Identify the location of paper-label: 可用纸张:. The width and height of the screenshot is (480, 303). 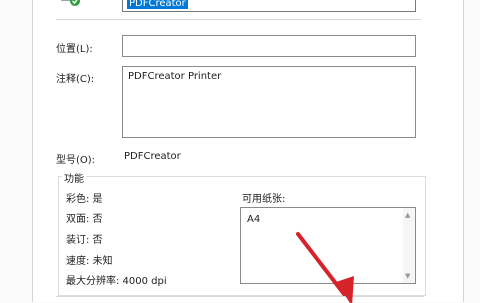
(264, 199).